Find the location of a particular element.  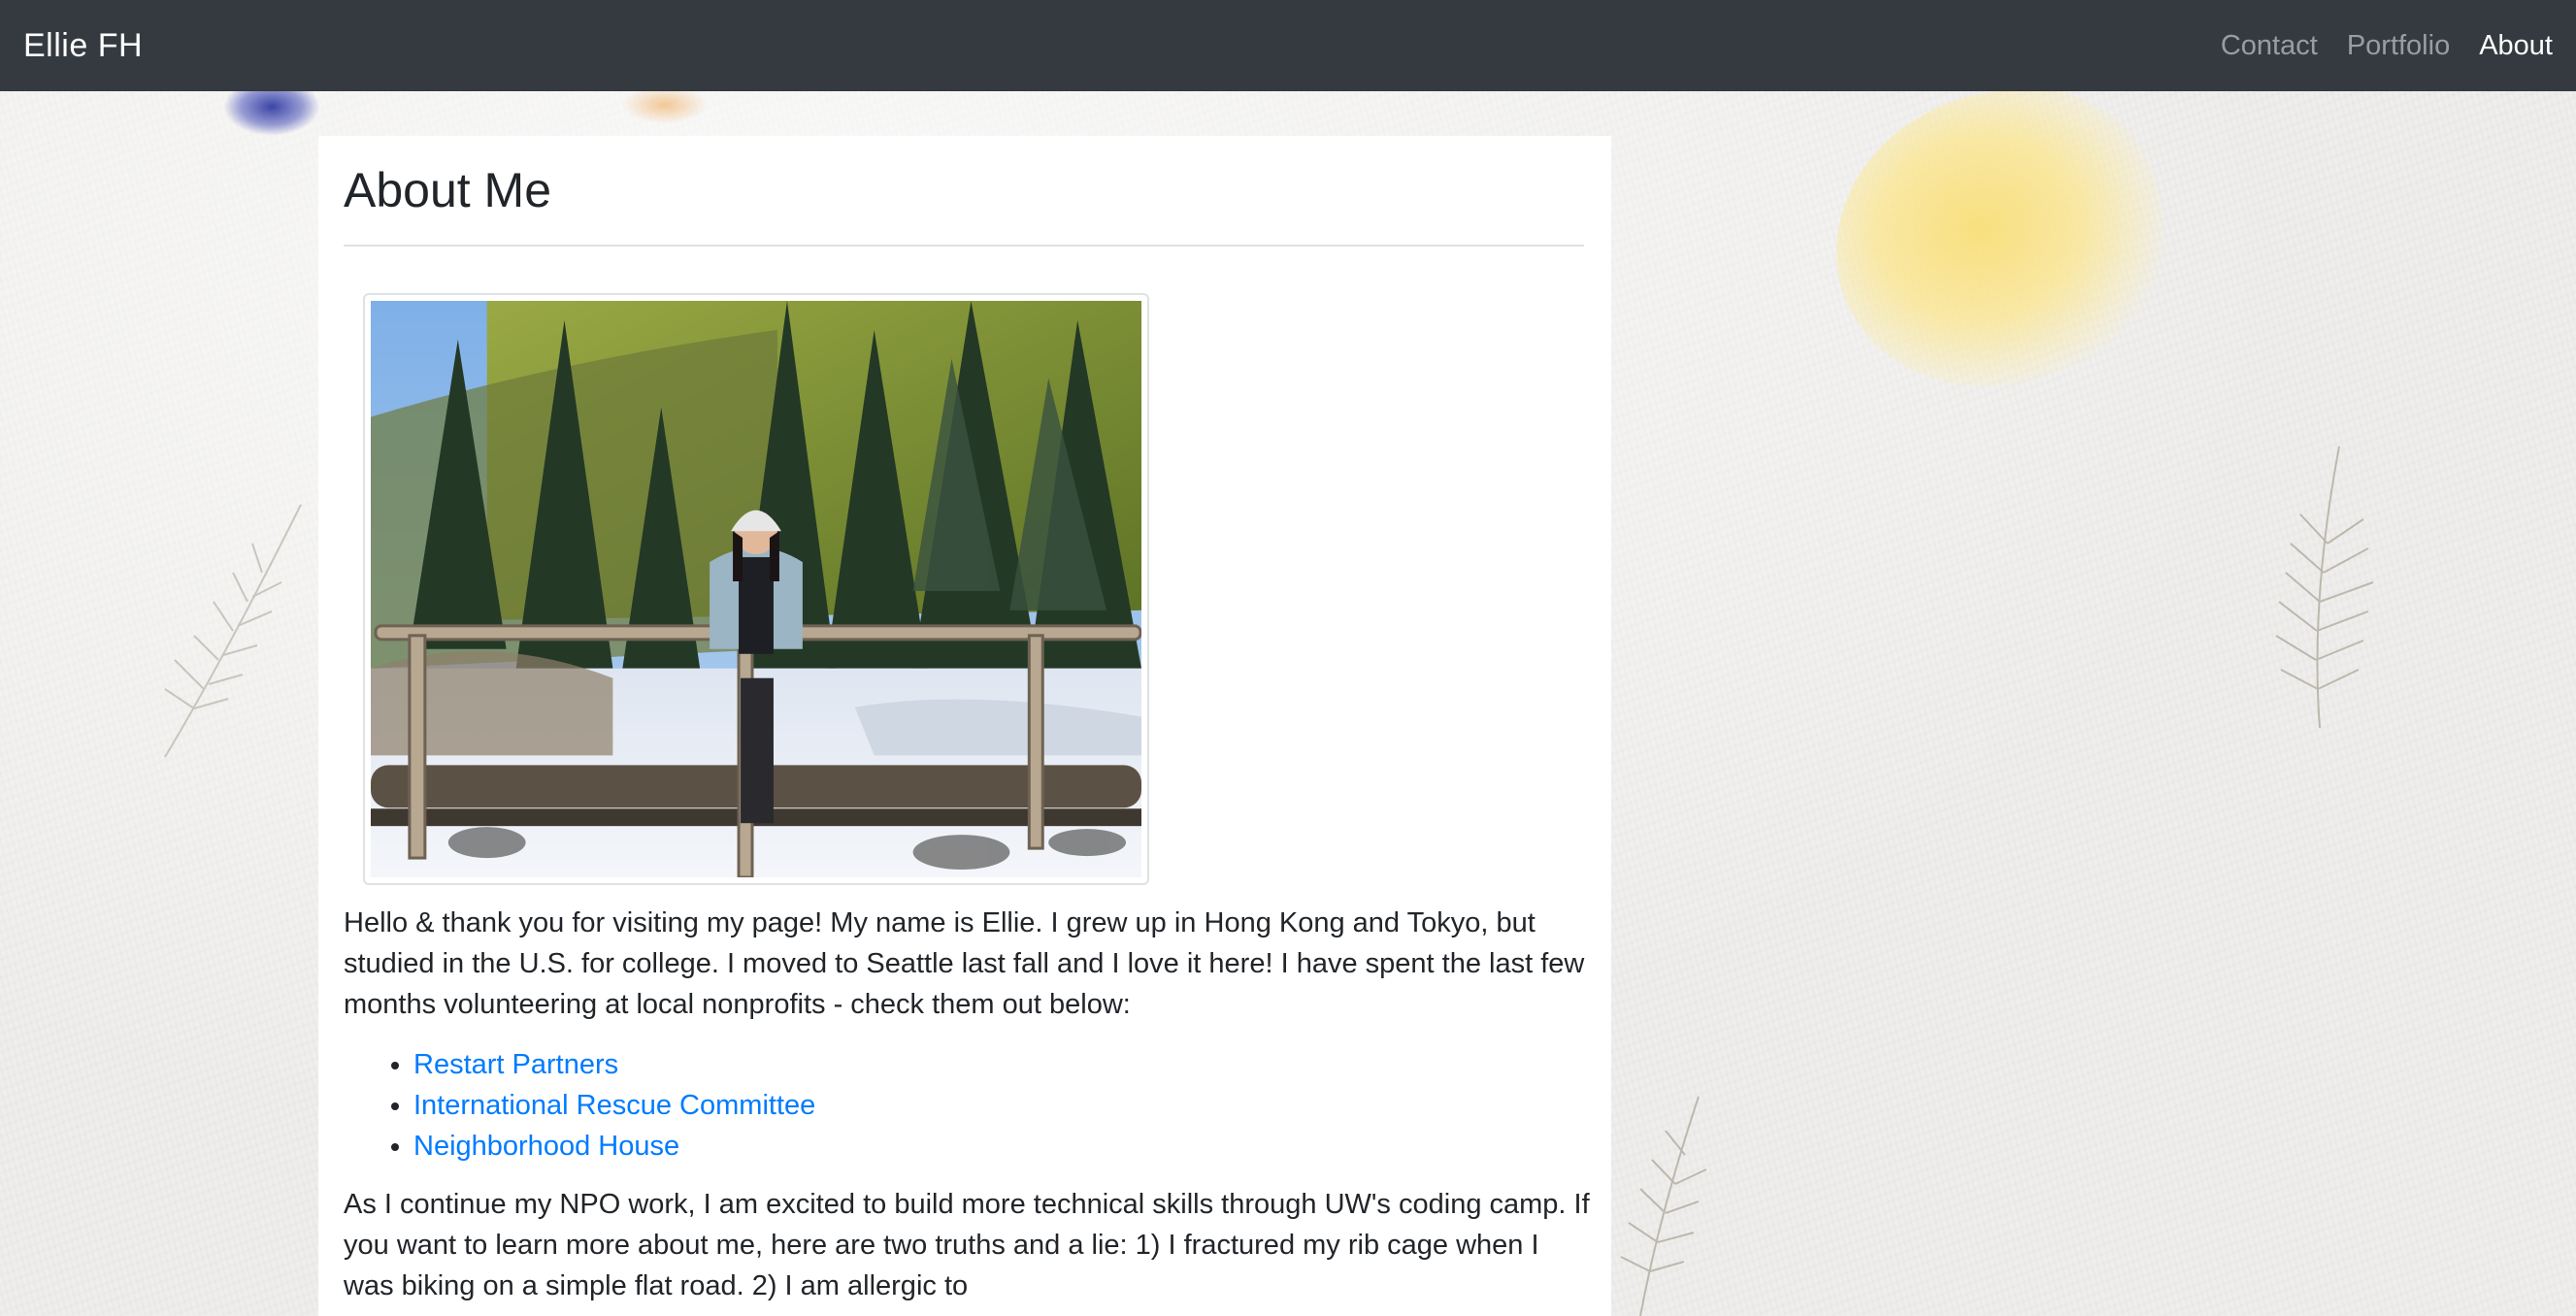

org-link-international-rescue-committee: International Rescue Committee is located at coordinates (614, 1105).